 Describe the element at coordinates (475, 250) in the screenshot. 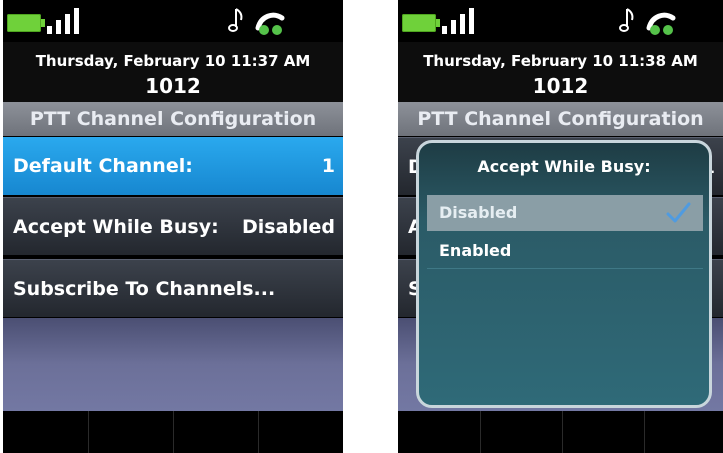

I see `option-label: Enabled` at that location.